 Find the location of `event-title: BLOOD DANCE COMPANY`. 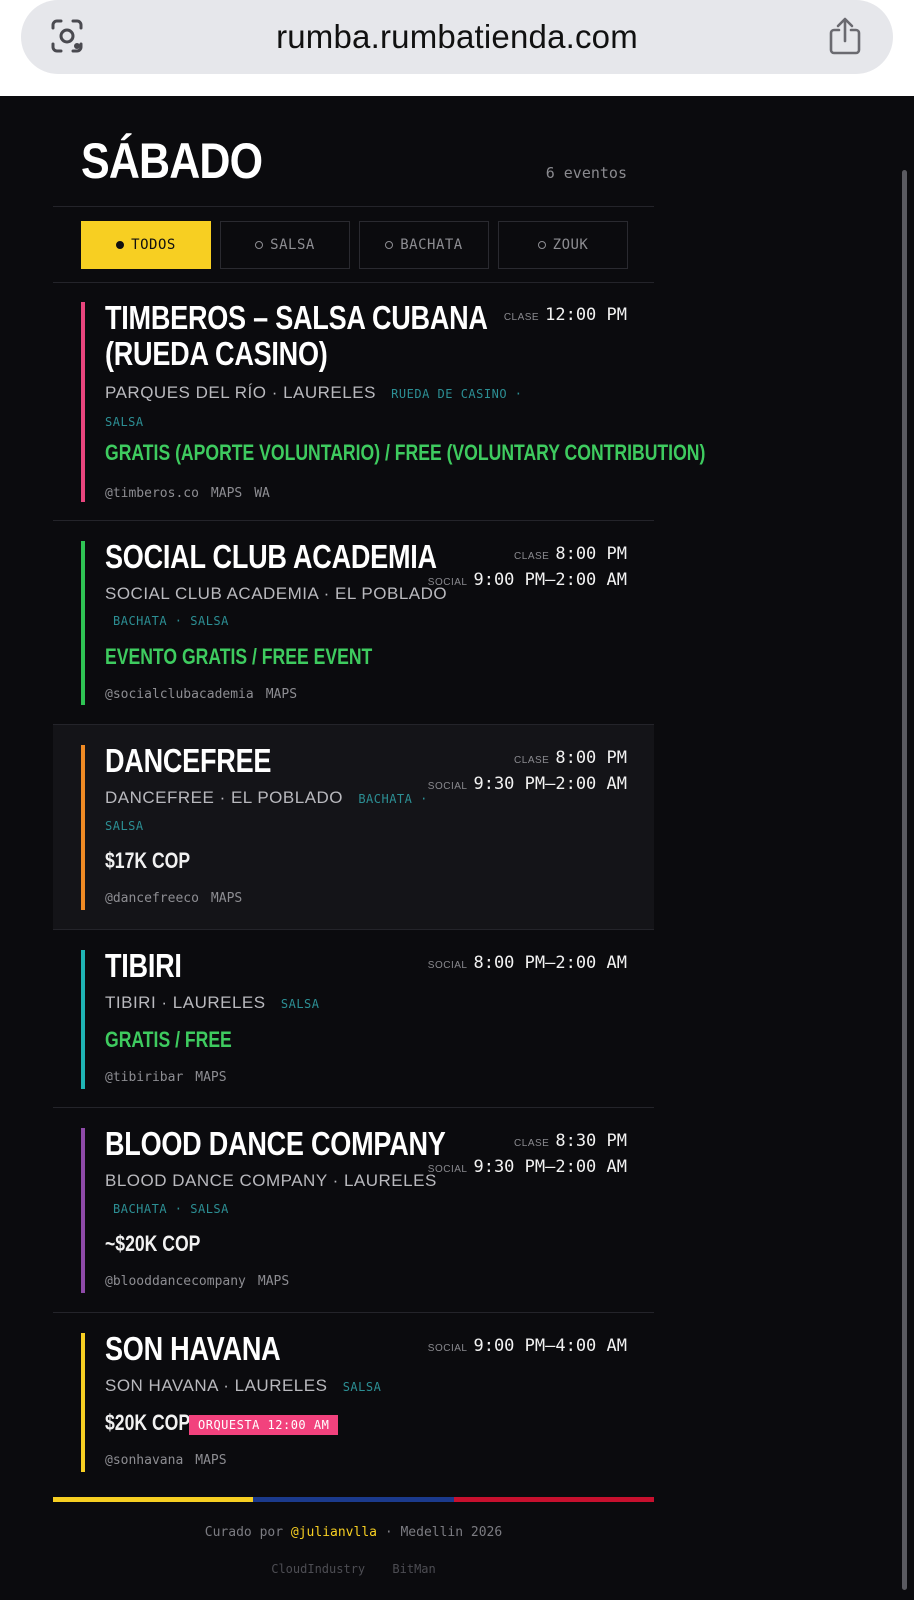

event-title: BLOOD DANCE COMPANY is located at coordinates (275, 1143).